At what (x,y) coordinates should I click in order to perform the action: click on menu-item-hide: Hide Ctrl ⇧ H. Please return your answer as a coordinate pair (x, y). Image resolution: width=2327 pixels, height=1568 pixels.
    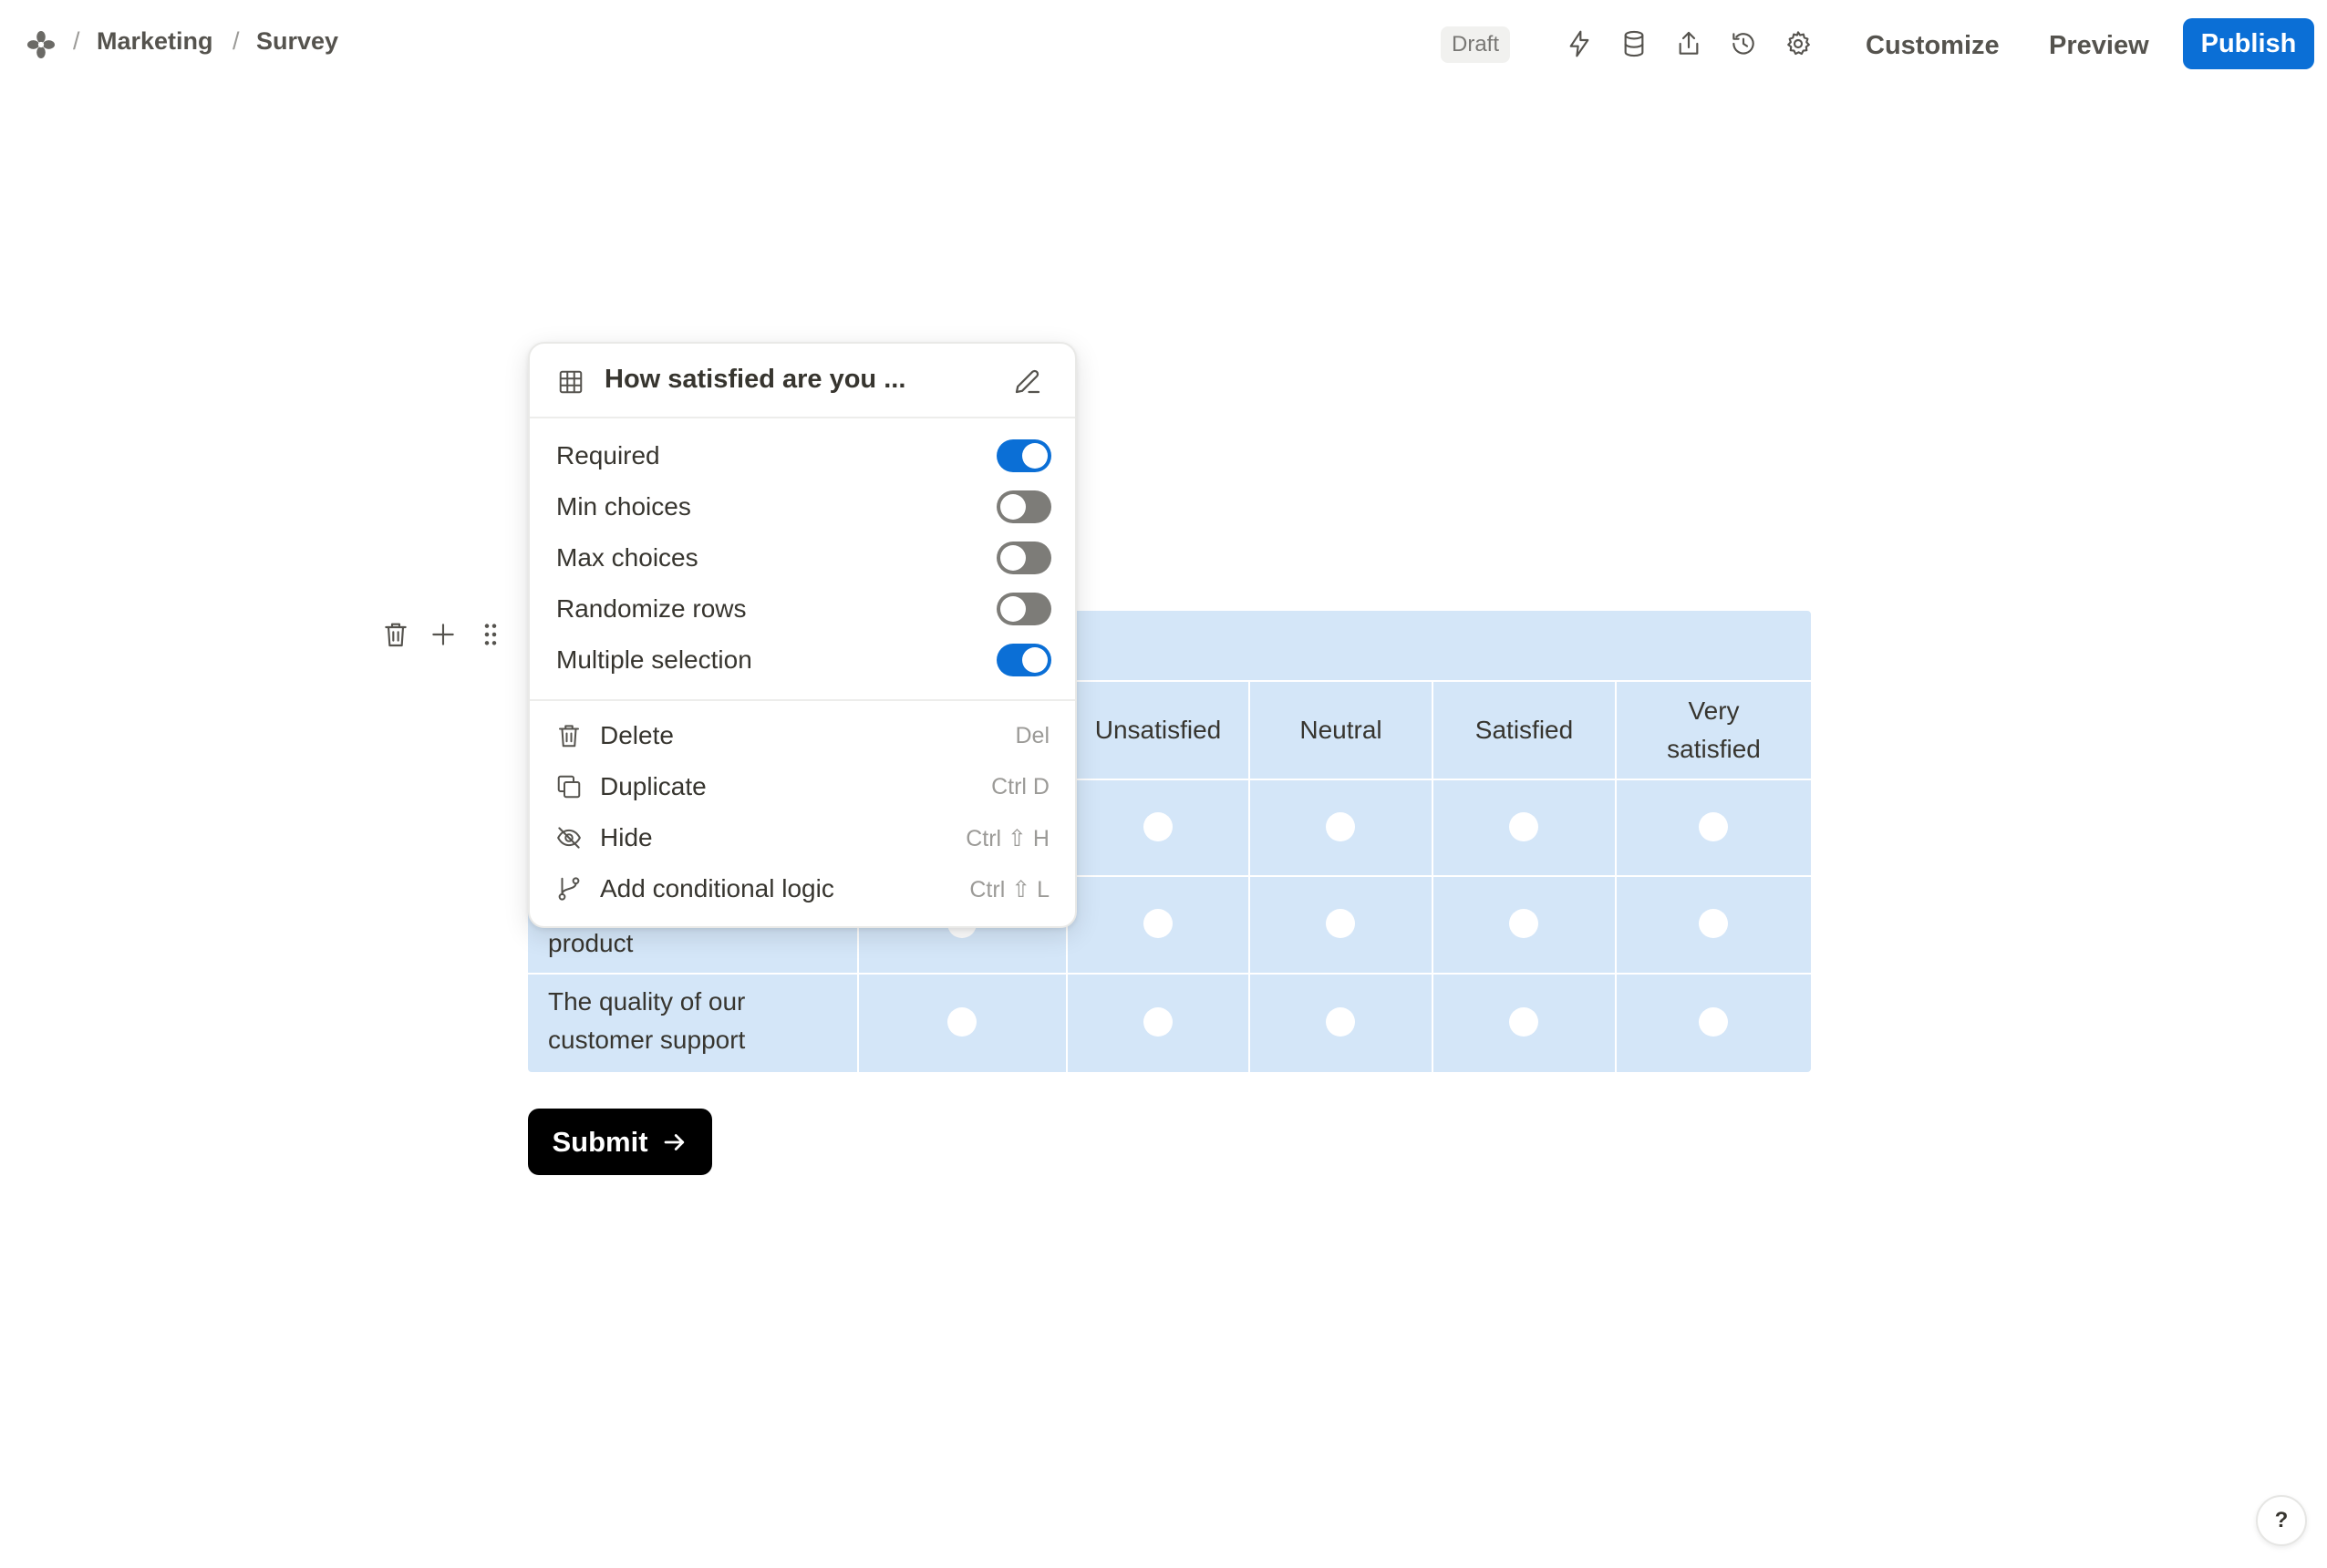
    Looking at the image, I should click on (802, 837).